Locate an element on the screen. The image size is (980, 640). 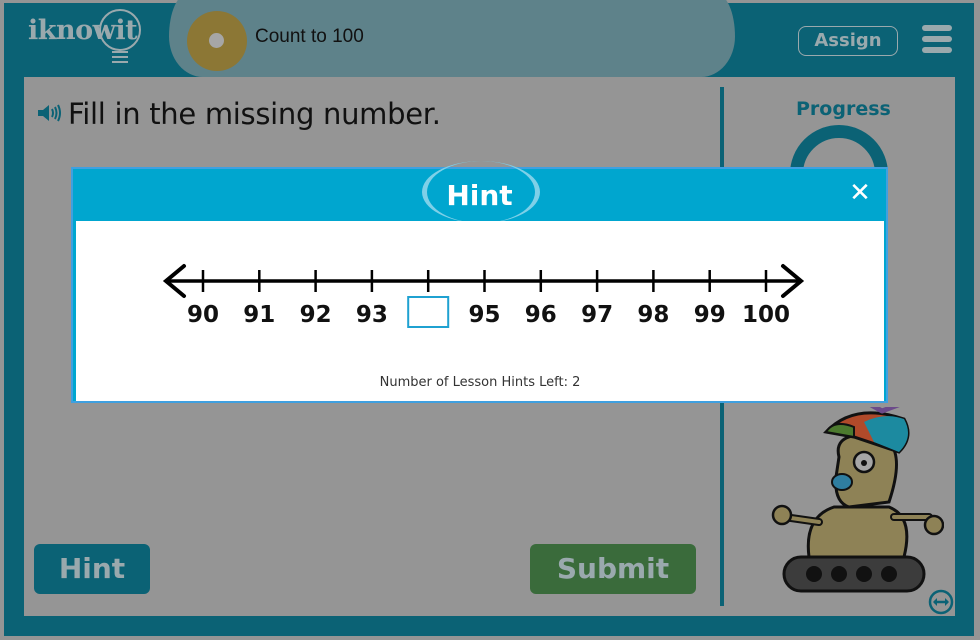
hints-left-text: Number of Lesson Hints Left: 2 is located at coordinates (480, 382).